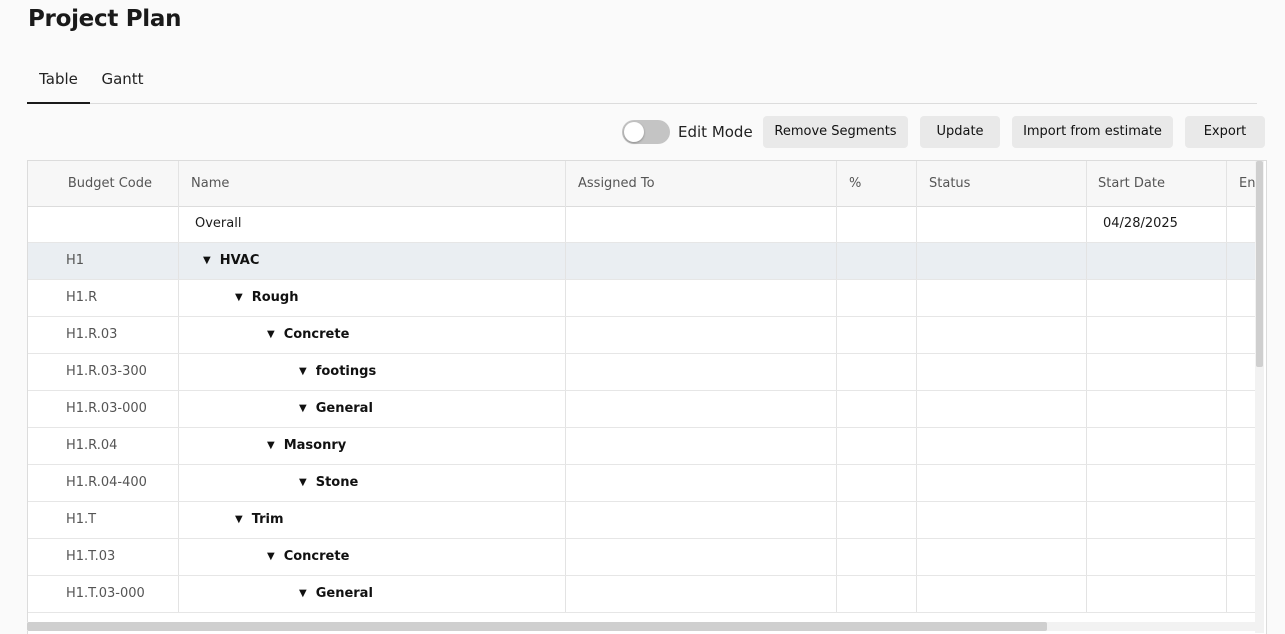 This screenshot has width=1285, height=634. I want to click on export-button: Export, so click(1225, 132).